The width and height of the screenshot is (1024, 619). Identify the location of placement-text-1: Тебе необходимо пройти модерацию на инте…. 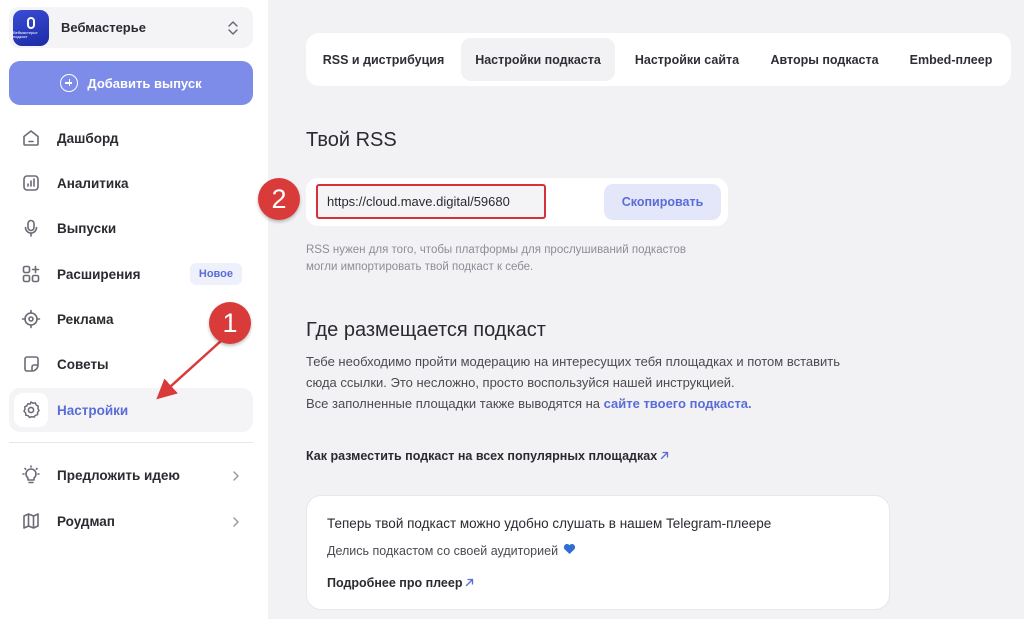
(573, 372).